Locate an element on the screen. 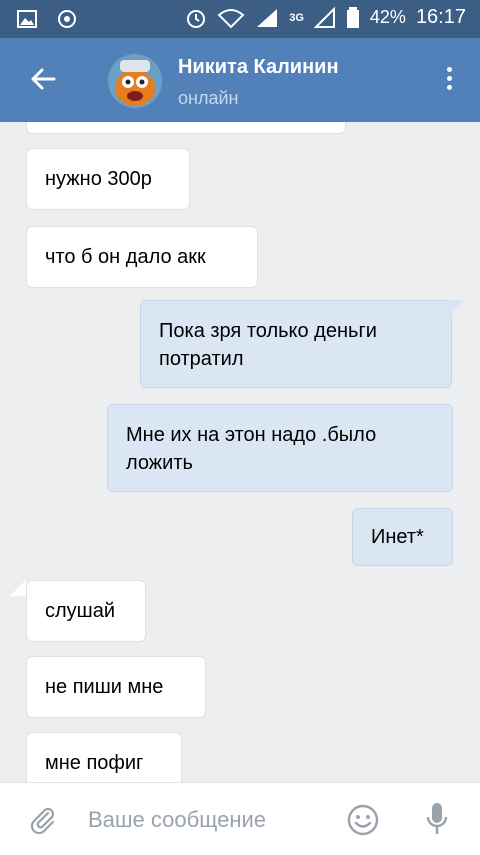  message-text: нужно 300р is located at coordinates (98, 179).